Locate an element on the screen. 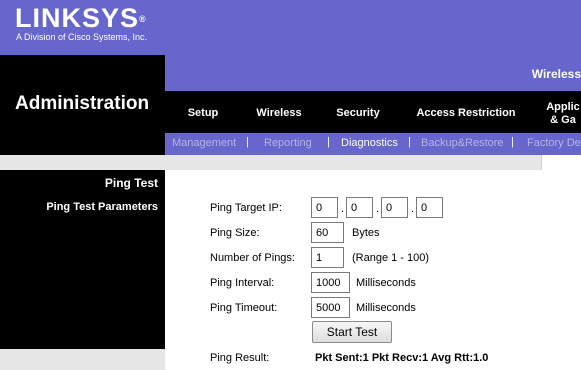  row-ping-timeout: Ping Timeout: Milliseconds is located at coordinates (395, 308).